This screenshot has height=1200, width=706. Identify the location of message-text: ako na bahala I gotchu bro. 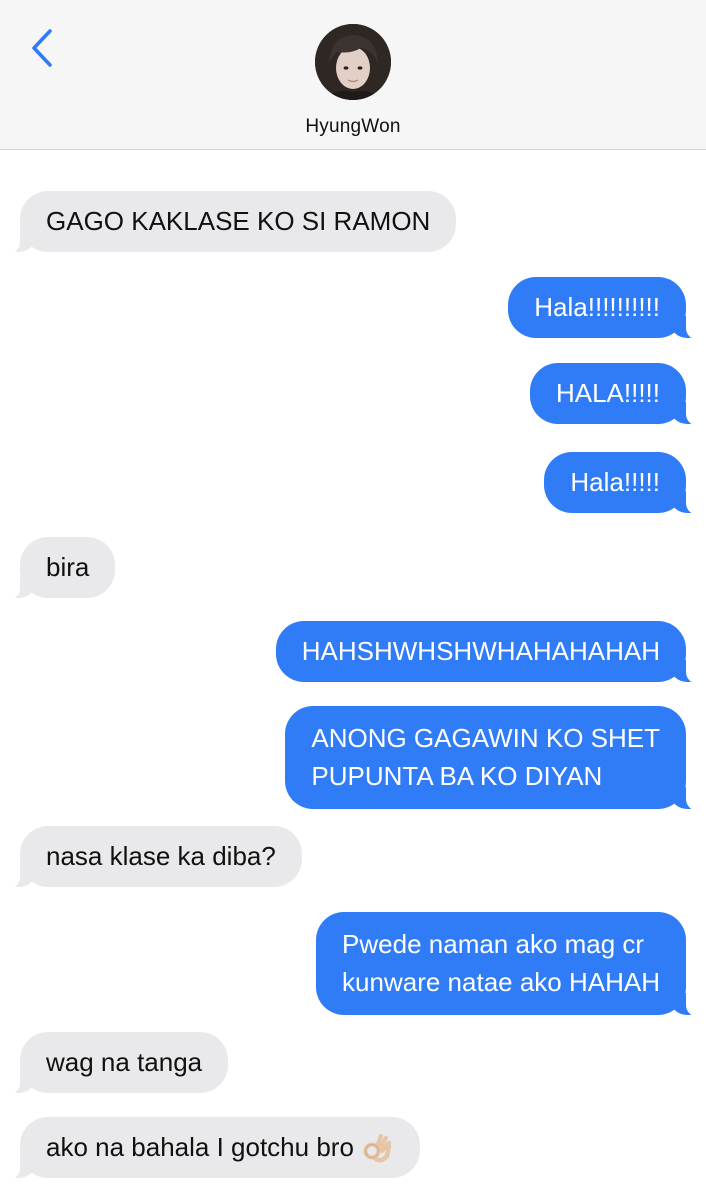
(200, 1147).